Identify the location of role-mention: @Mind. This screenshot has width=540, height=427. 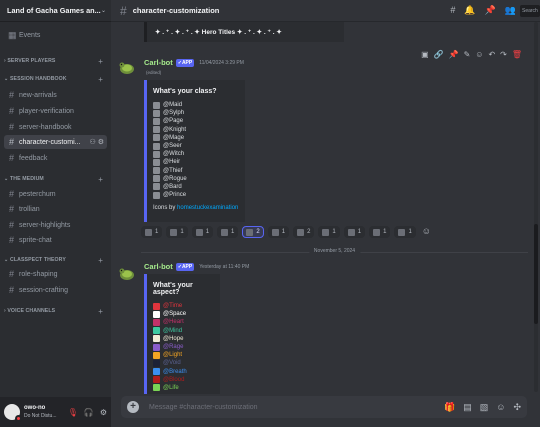
(172, 331).